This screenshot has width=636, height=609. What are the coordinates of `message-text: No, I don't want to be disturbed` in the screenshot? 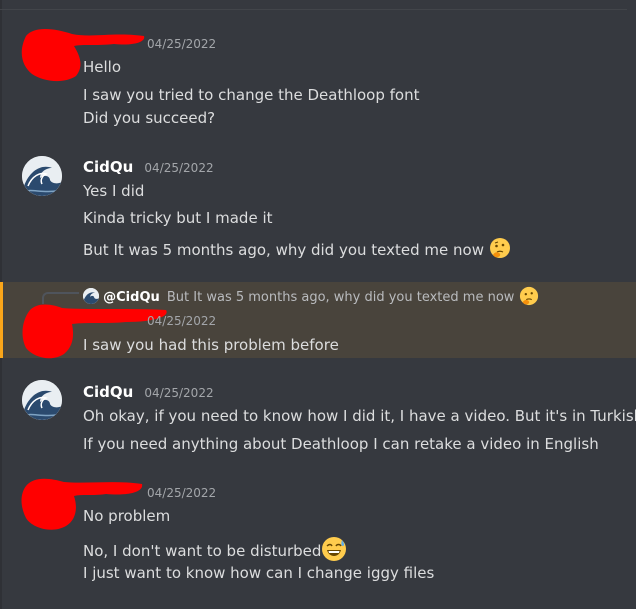 It's located at (202, 551).